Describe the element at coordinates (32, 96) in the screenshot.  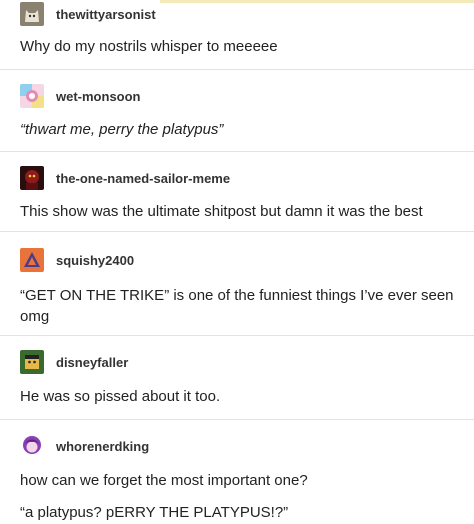
I see `colorful-art-avatar-icon` at that location.